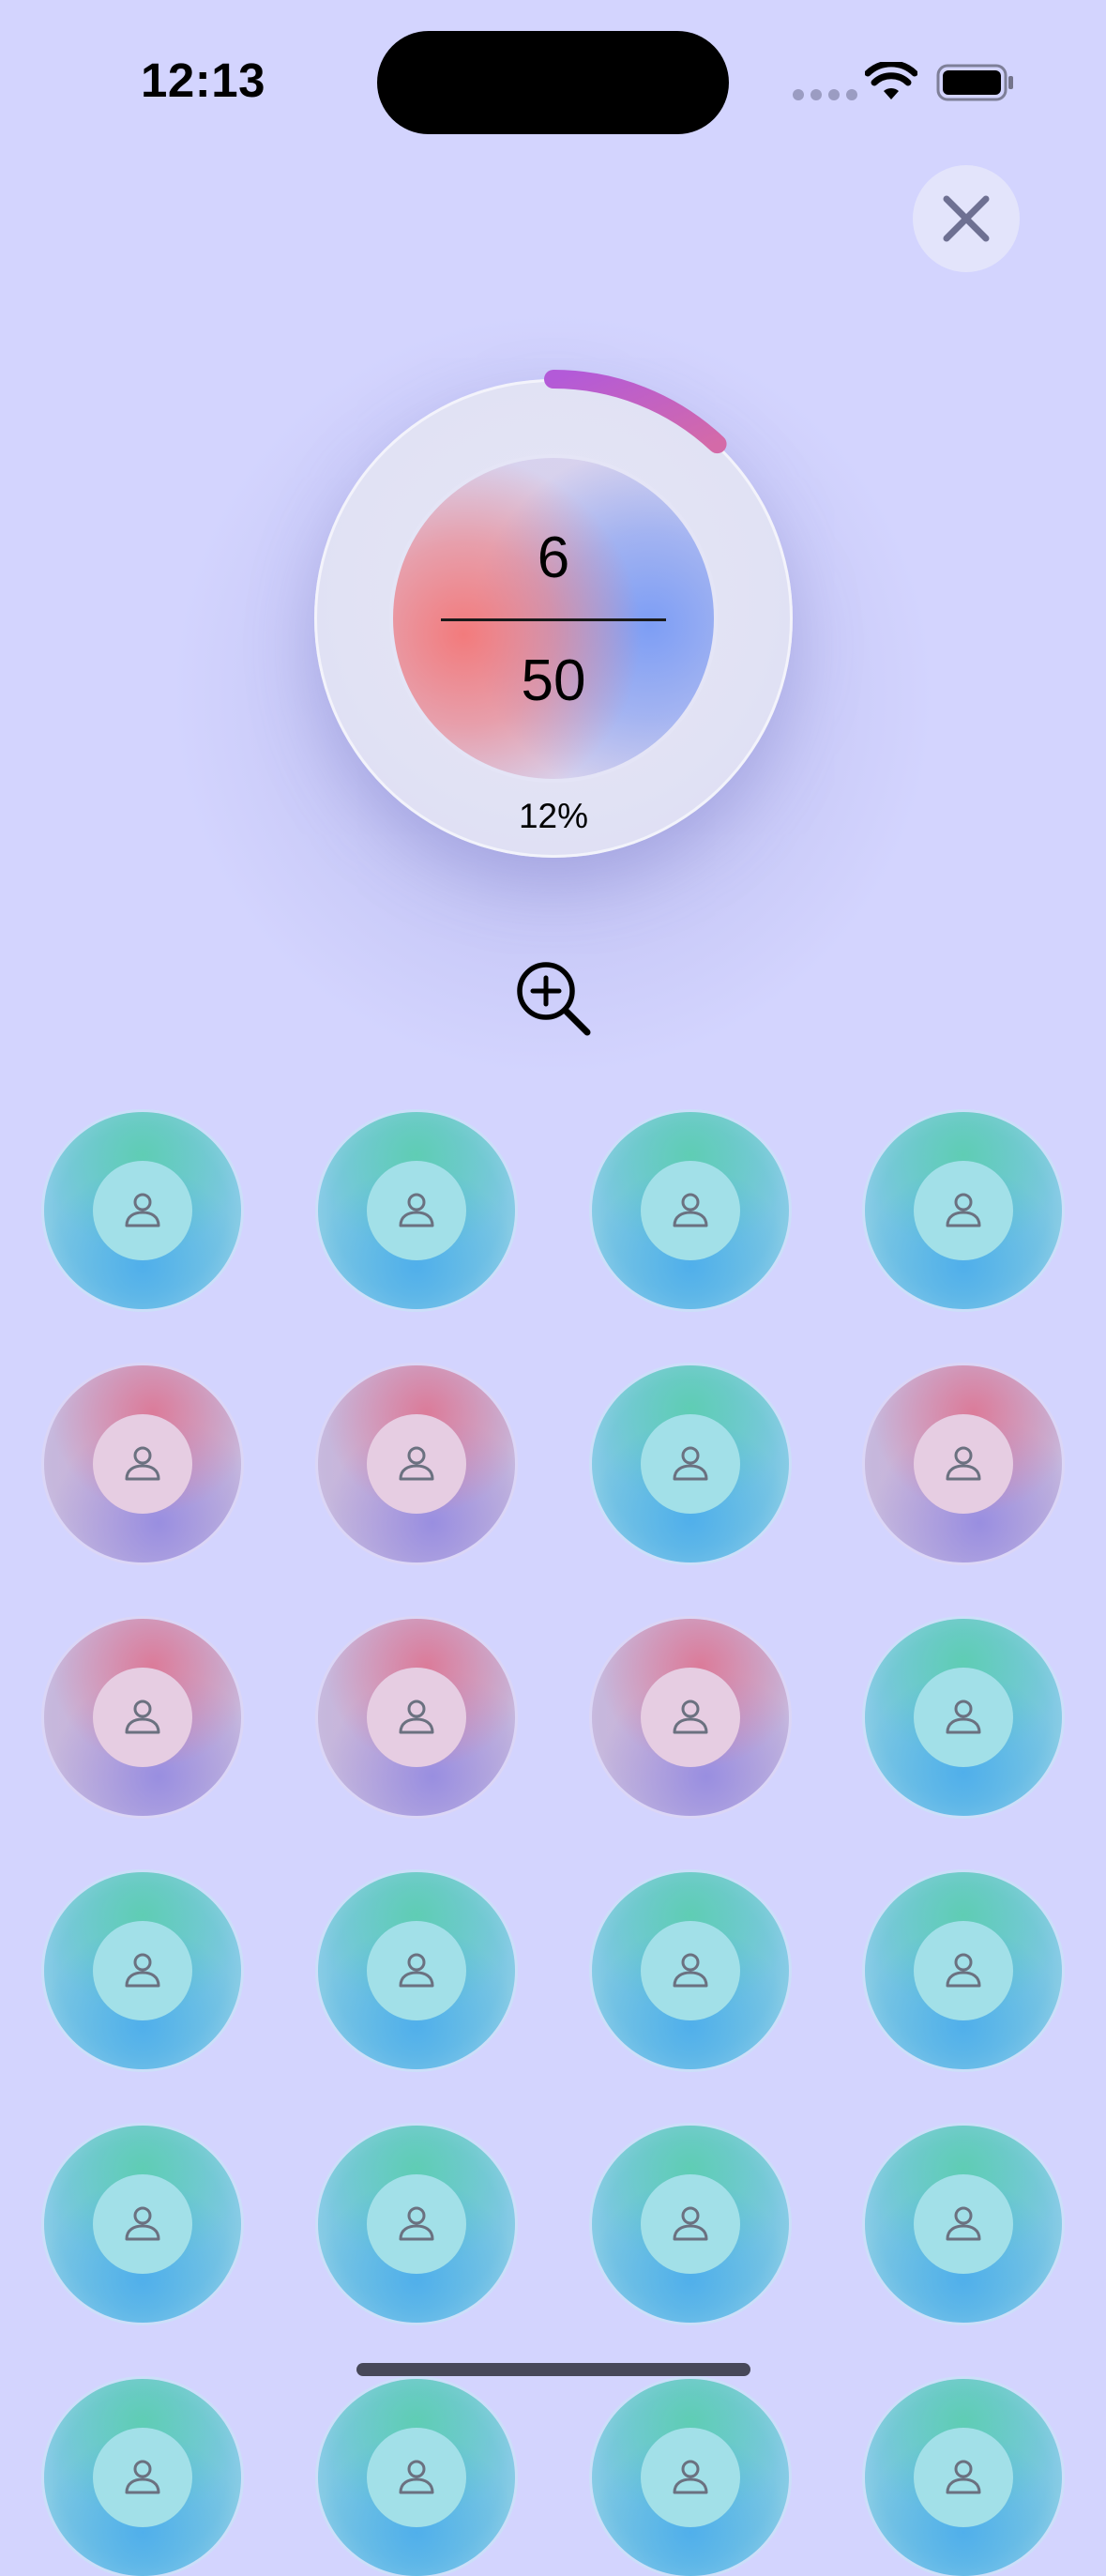  What do you see at coordinates (553, 2369) in the screenshot?
I see `home-indicator` at bounding box center [553, 2369].